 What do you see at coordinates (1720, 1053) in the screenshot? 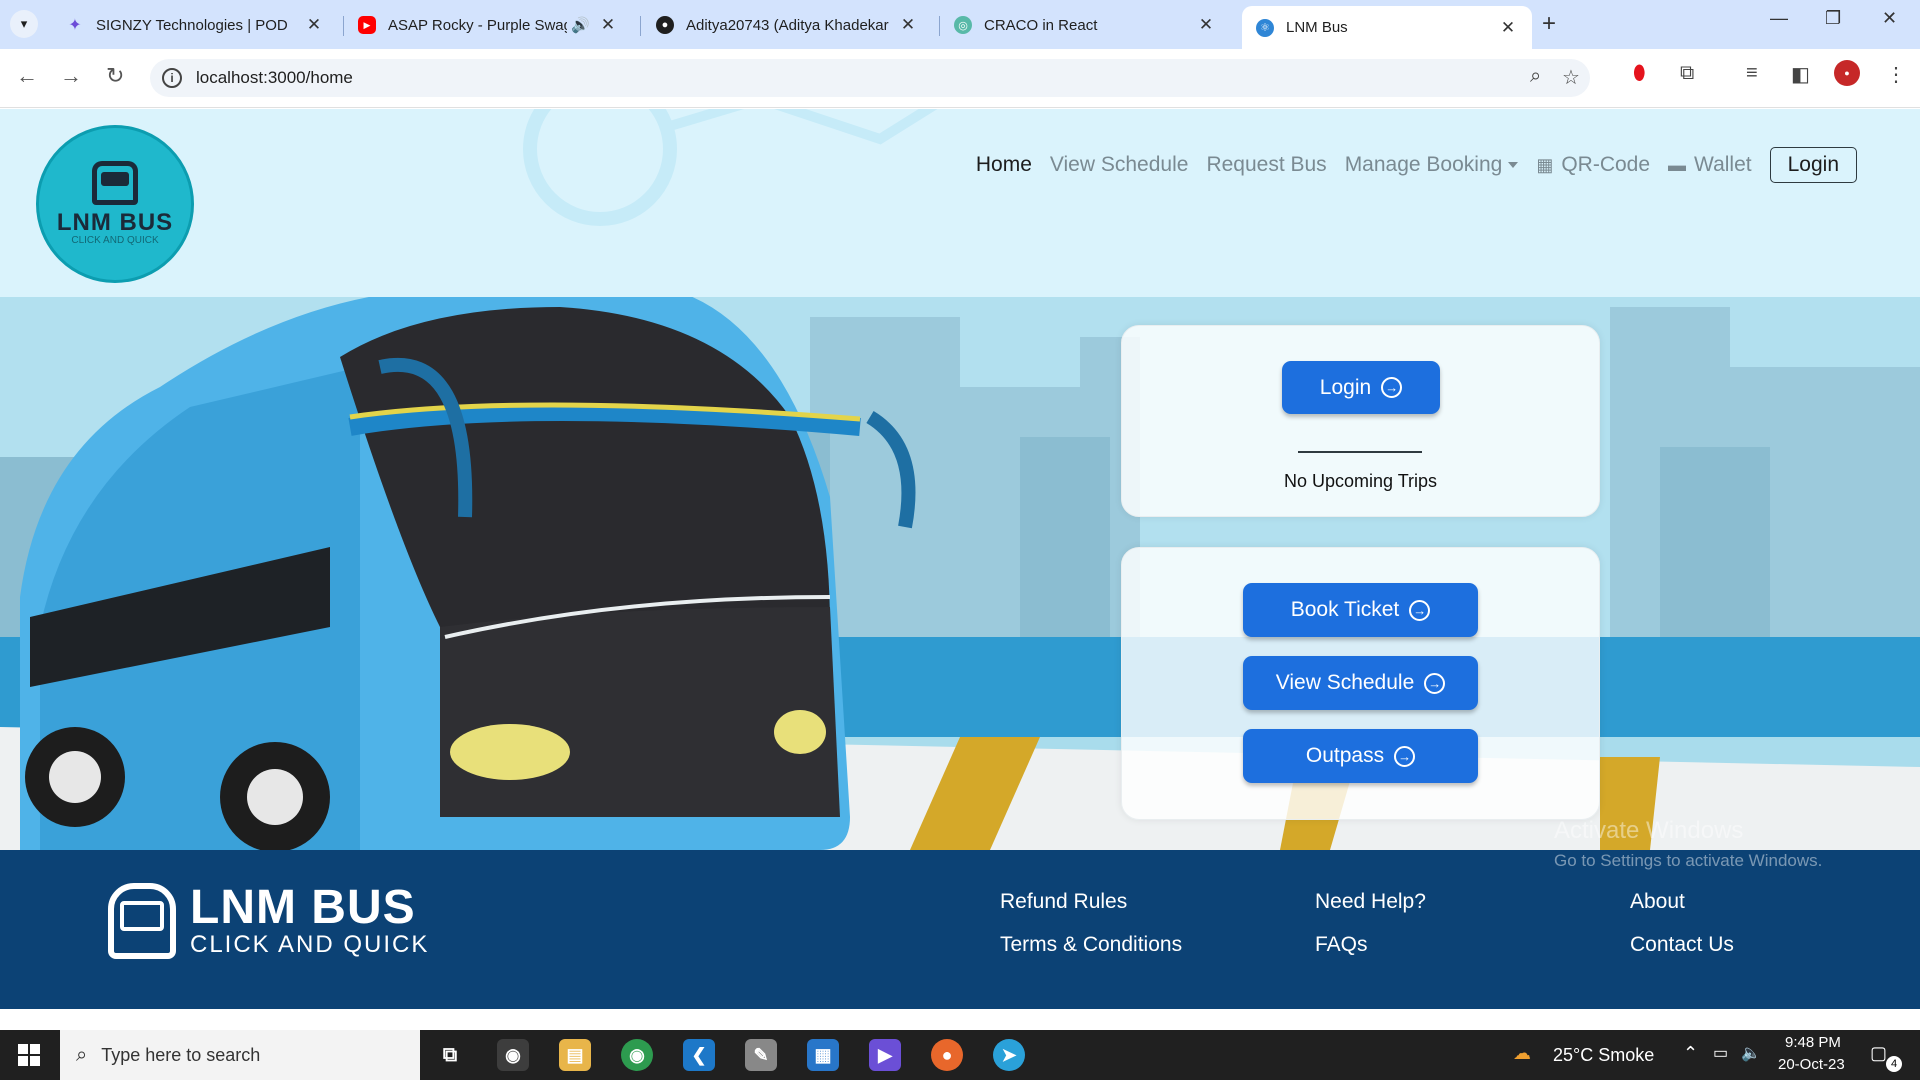
I see `battery-icon: ▭` at bounding box center [1720, 1053].